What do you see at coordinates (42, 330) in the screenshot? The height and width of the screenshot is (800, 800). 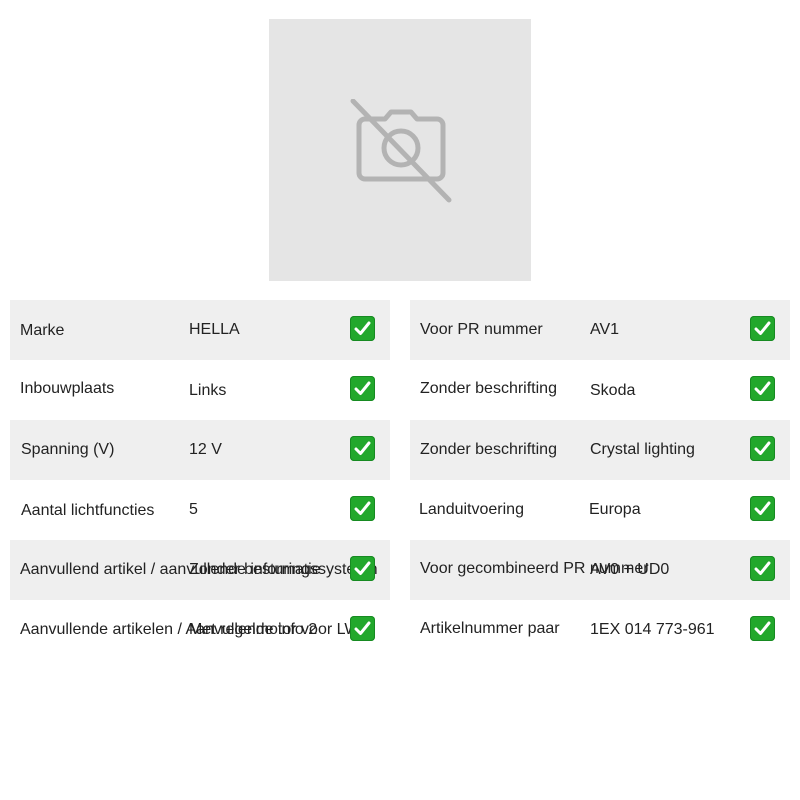 I see `spec-label: Marke` at bounding box center [42, 330].